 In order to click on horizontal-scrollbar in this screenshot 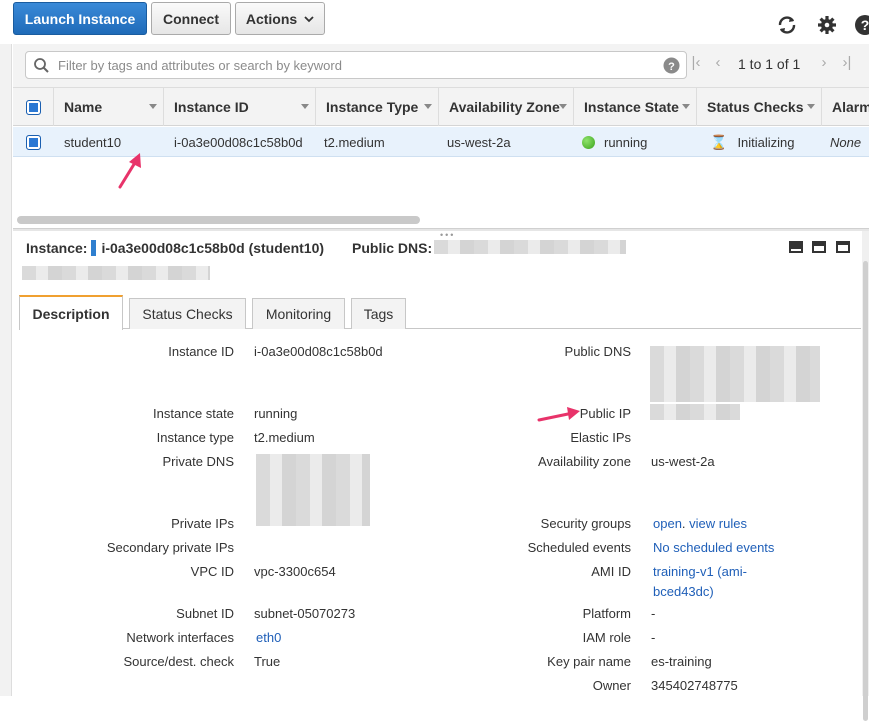, I will do `click(218, 220)`.